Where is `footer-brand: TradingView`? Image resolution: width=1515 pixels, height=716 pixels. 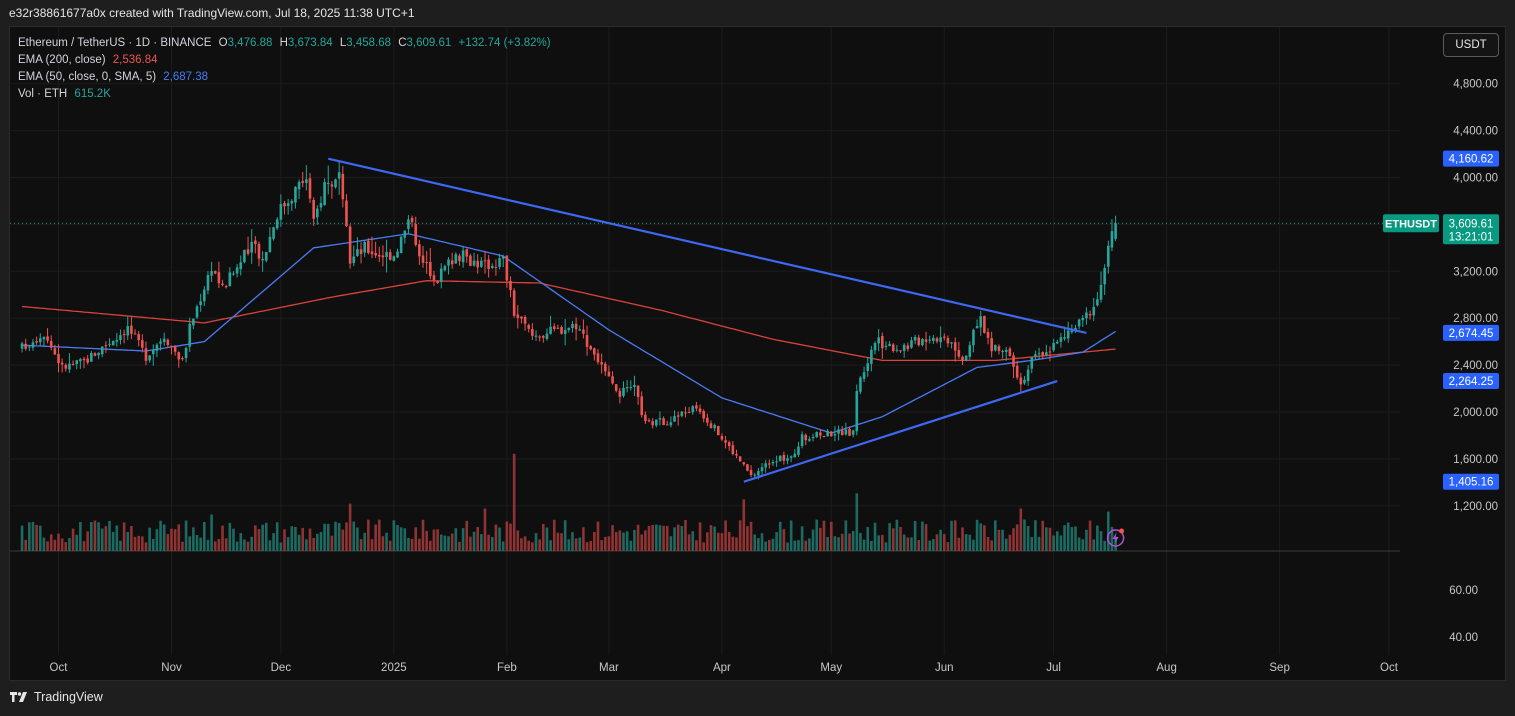 footer-brand: TradingView is located at coordinates (56, 697).